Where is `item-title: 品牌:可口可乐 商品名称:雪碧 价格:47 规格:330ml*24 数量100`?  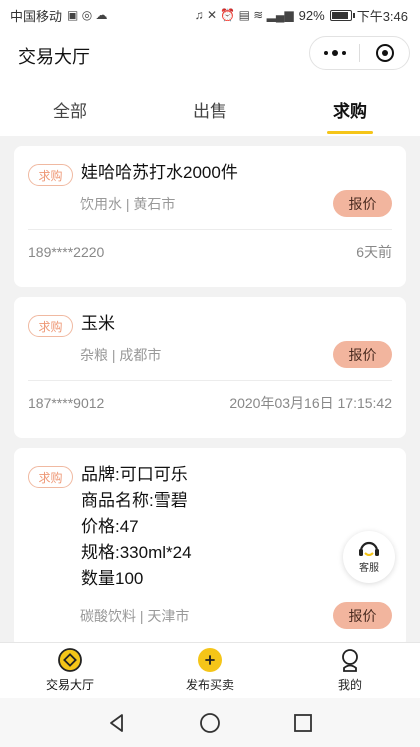
item-title: 品牌:可口可乐 商品名称:雪碧 价格:47 规格:330ml*24 数量100 is located at coordinates (136, 526).